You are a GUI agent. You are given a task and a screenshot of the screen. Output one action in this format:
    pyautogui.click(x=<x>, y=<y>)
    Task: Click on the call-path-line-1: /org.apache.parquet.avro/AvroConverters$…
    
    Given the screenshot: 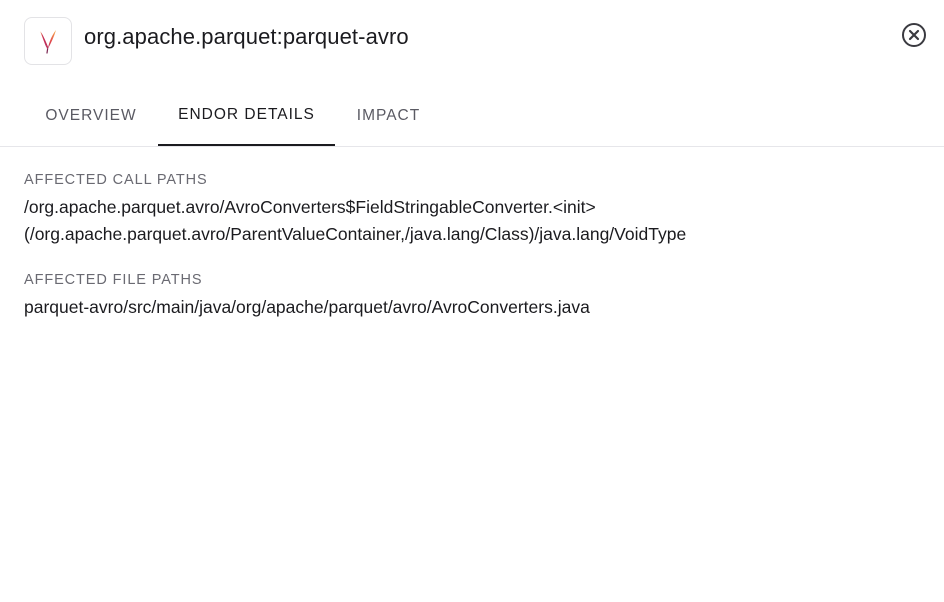 What is the action you would take?
    pyautogui.click(x=310, y=207)
    